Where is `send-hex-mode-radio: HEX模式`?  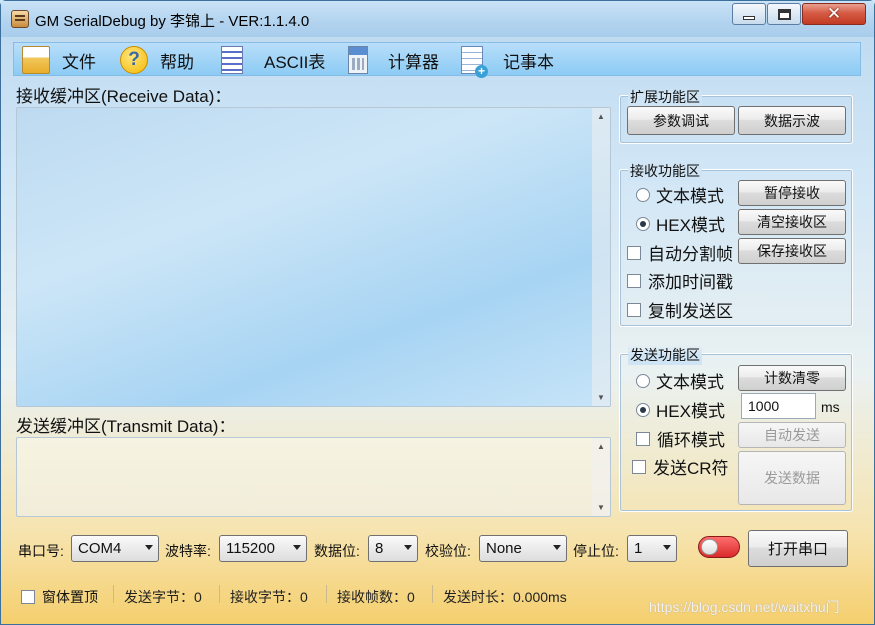 send-hex-mode-radio: HEX模式 is located at coordinates (680, 409).